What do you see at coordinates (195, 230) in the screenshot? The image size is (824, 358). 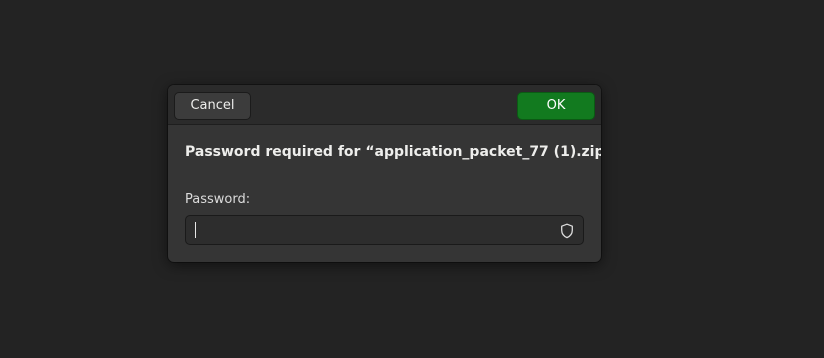 I see `text-cursor` at bounding box center [195, 230].